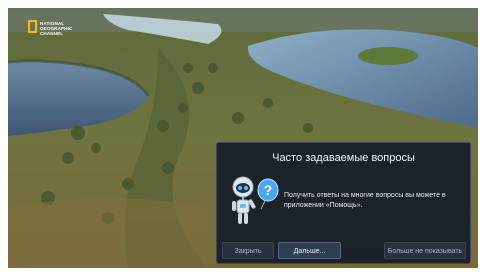 Image resolution: width=486 pixels, height=276 pixels. Describe the element at coordinates (343, 158) in the screenshot. I see `dialog-title: Часто задаваемые вопросы` at that location.